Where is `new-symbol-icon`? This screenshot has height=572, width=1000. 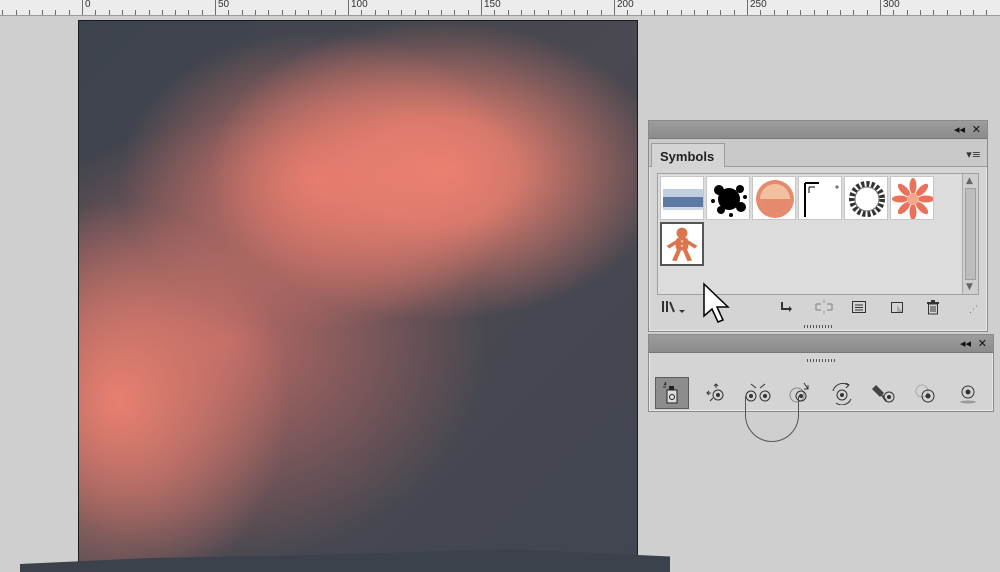 new-symbol-icon is located at coordinates (897, 309).